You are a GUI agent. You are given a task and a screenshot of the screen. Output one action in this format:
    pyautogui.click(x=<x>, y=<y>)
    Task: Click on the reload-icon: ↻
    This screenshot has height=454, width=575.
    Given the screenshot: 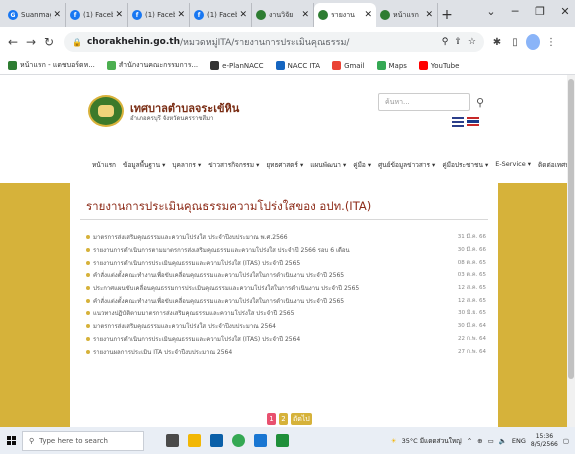 What is the action you would take?
    pyautogui.click(x=49, y=42)
    